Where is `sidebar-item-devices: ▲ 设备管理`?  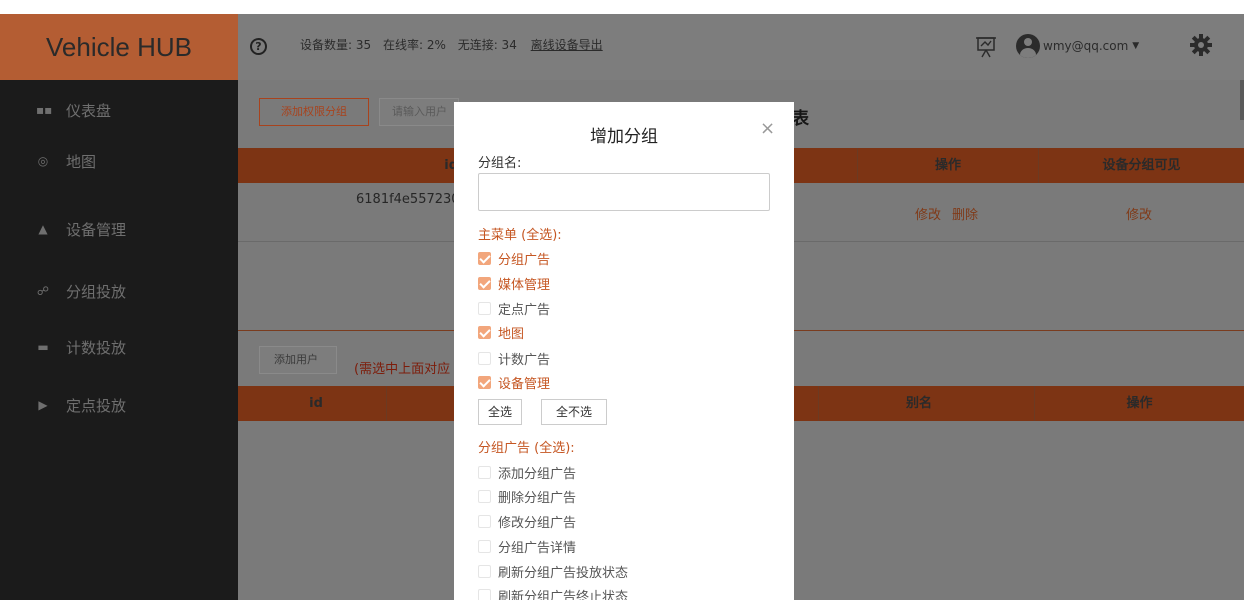
sidebar-item-devices: ▲ 设备管理 is located at coordinates (119, 229).